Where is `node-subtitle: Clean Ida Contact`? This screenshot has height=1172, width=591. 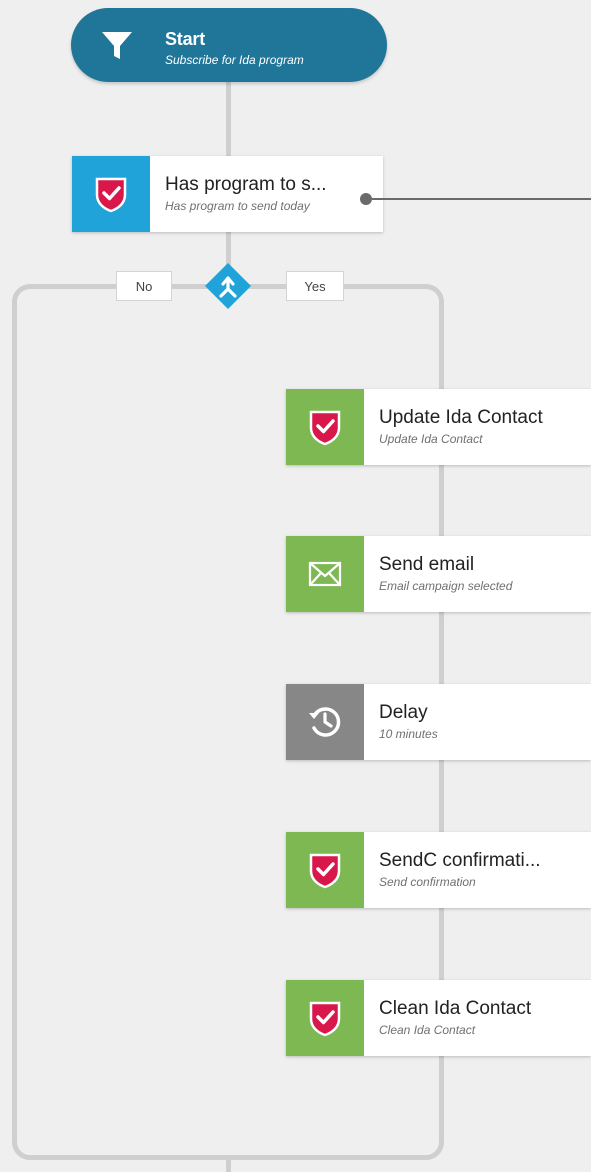
node-subtitle: Clean Ida Contact is located at coordinates (427, 1030).